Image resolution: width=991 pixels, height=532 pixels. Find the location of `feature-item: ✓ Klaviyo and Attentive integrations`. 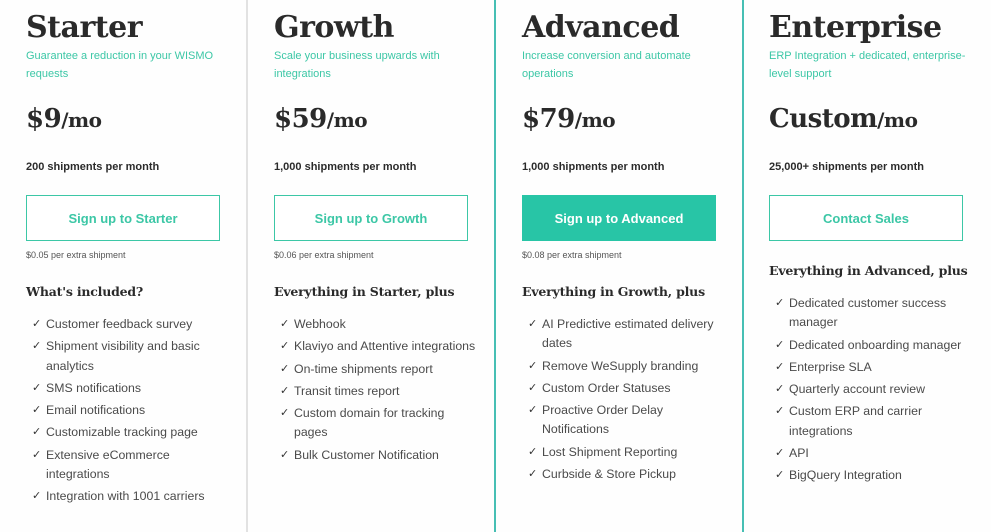

feature-item: ✓ Klaviyo and Attentive integrations is located at coordinates (380, 346).